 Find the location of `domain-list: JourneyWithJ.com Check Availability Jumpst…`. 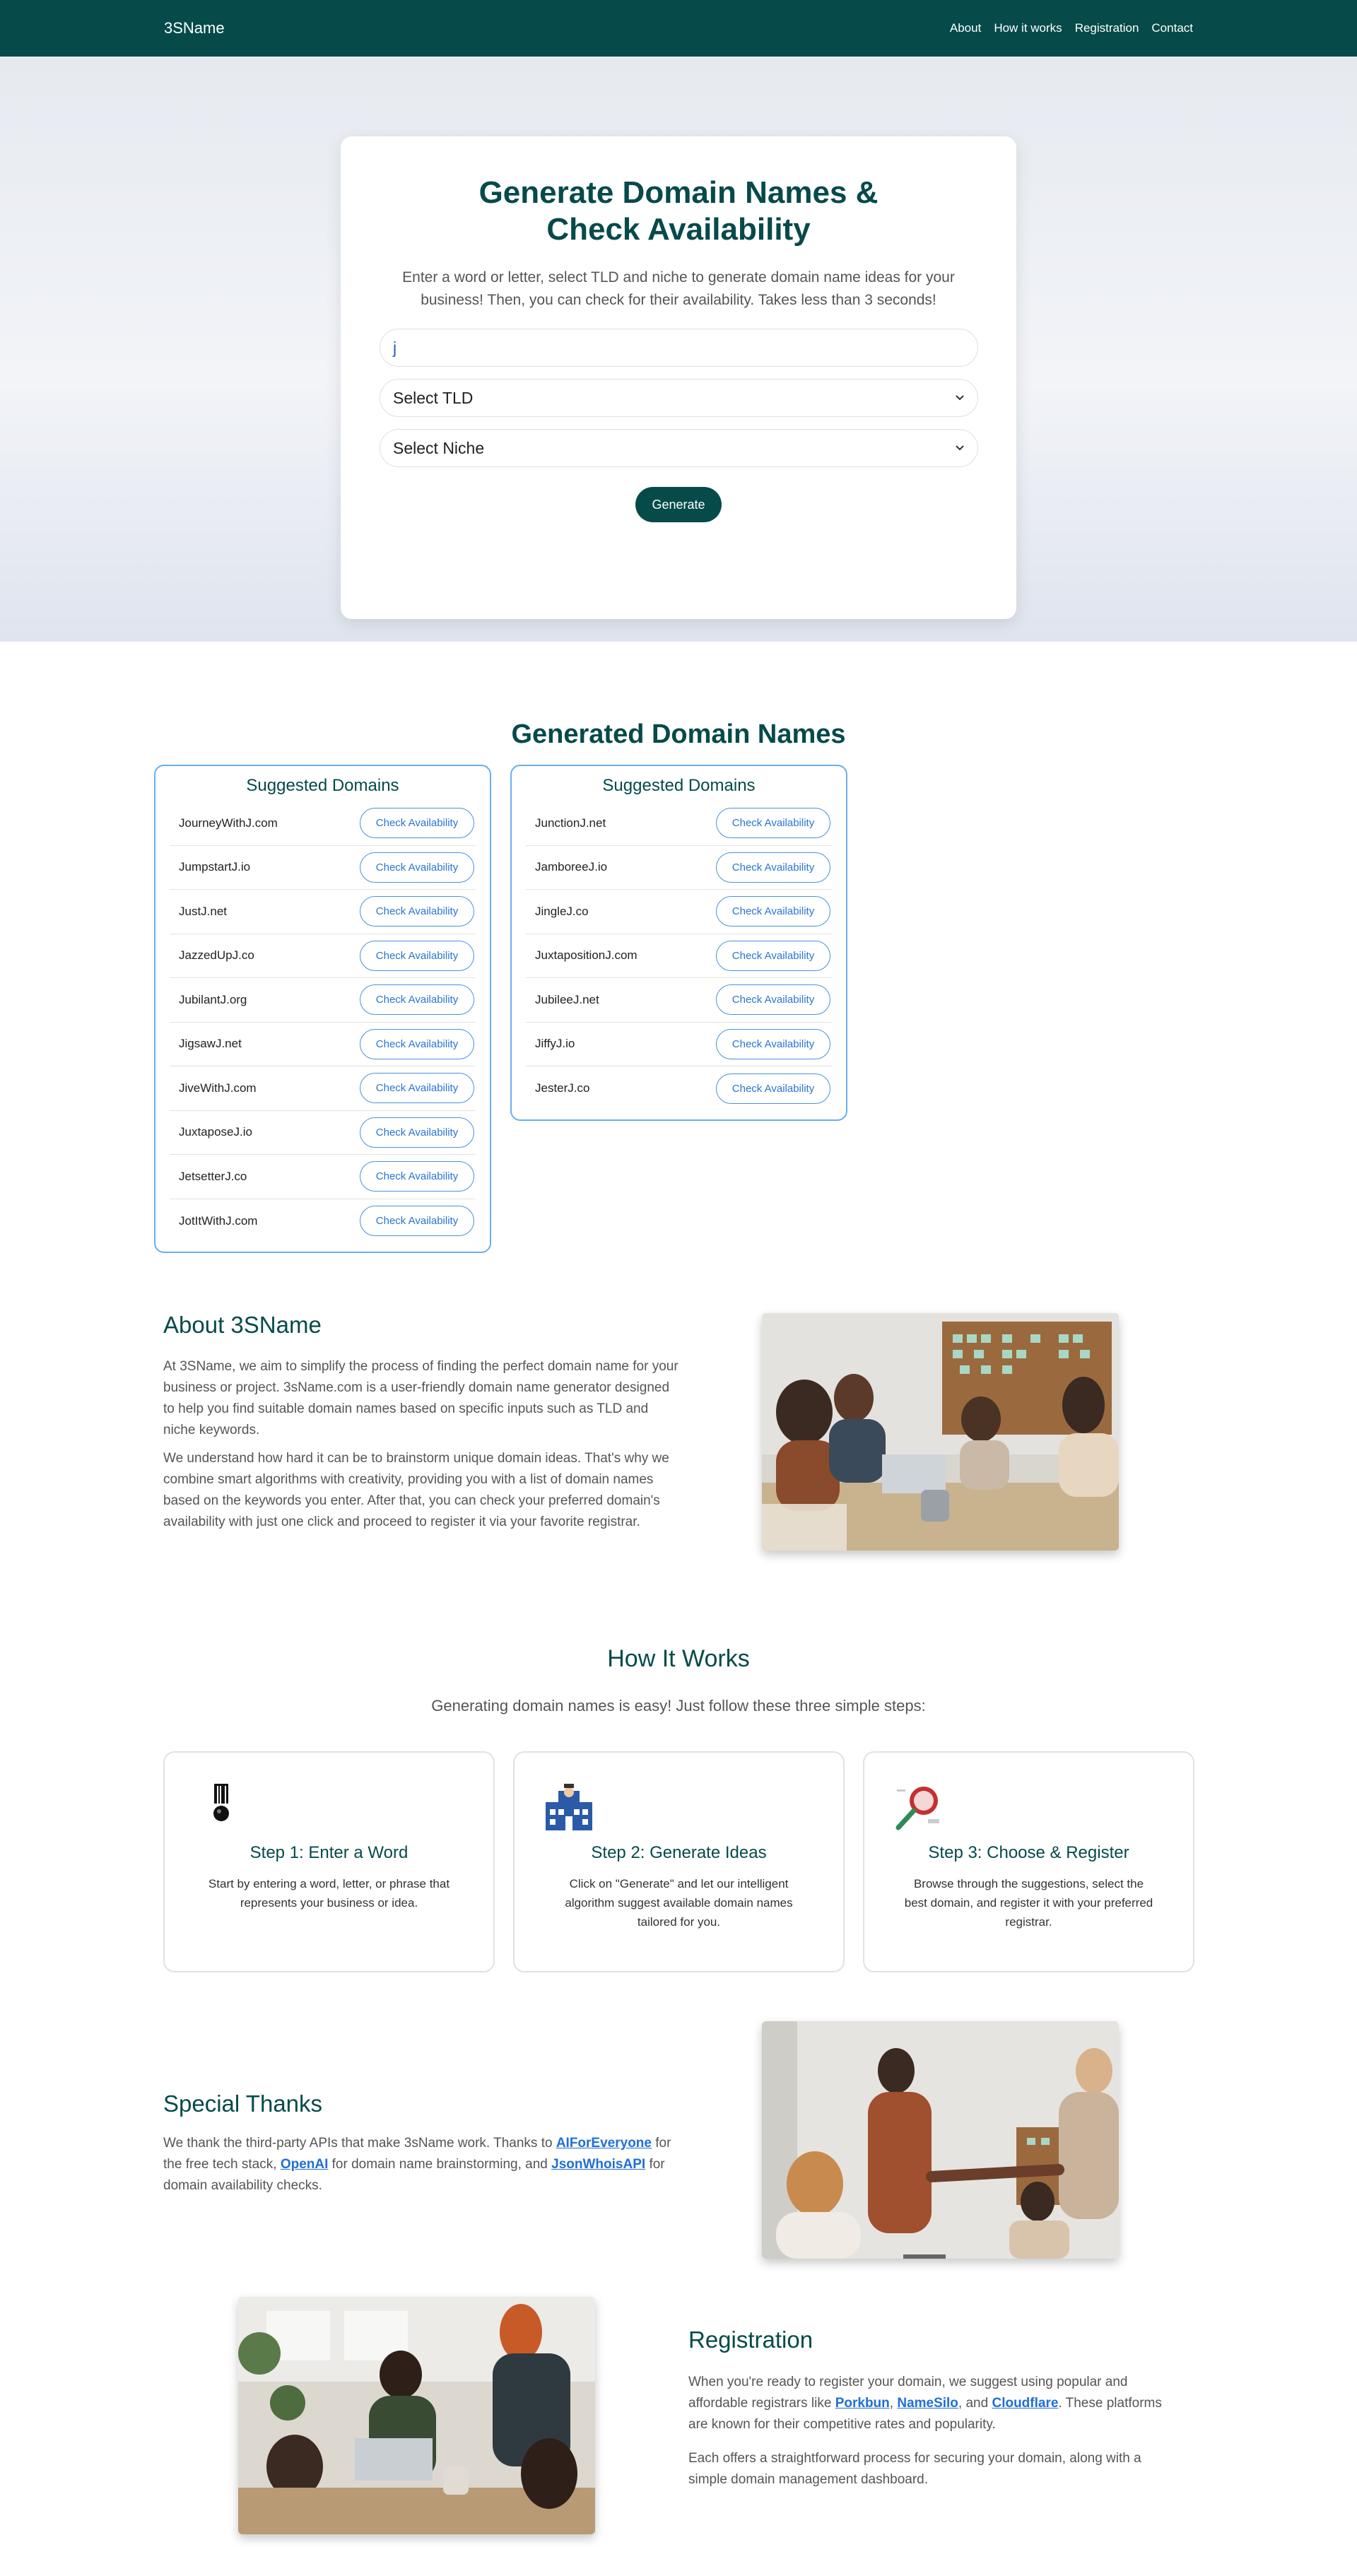

domain-list: JourneyWithJ.com Check Availability Jumpst… is located at coordinates (323, 1022).